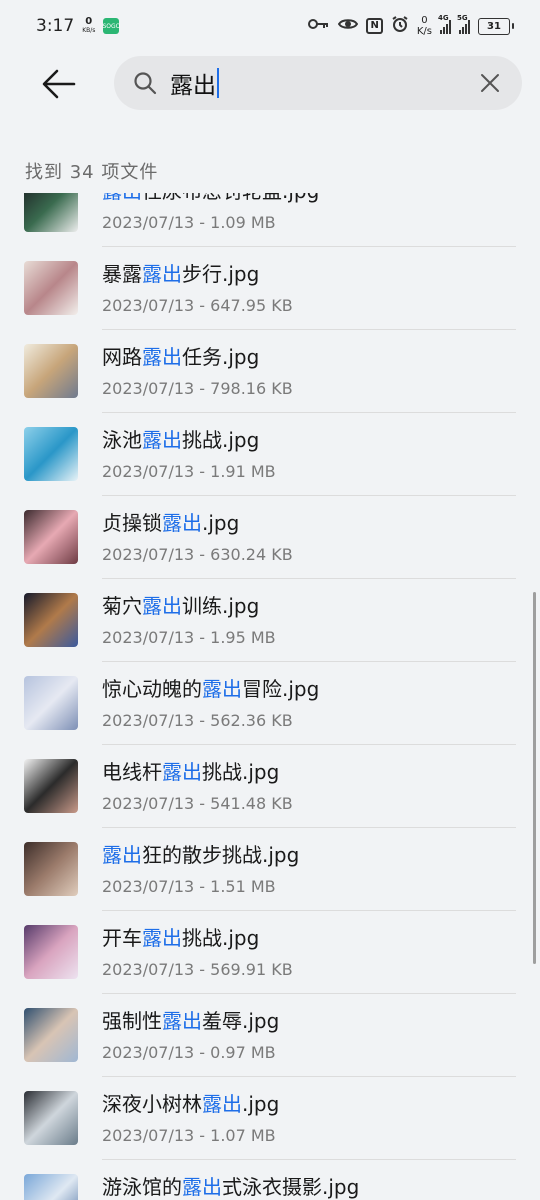 This screenshot has height=1200, width=540. Describe the element at coordinates (270, 288) in the screenshot. I see `list-item: 暴露露出步行.jpg 2023/07/13 - 647.95 KB` at that location.